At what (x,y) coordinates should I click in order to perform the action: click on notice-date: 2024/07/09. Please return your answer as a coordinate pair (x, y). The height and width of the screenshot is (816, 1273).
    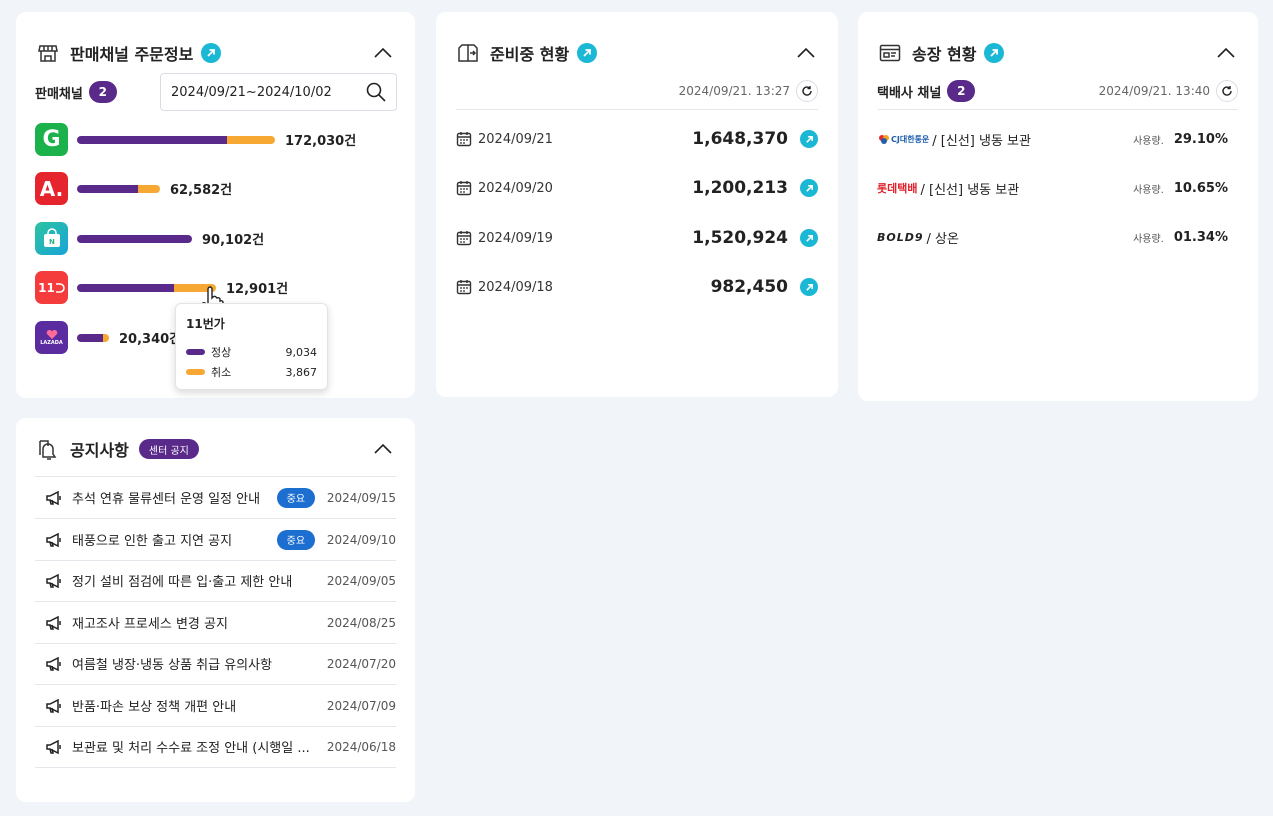
    Looking at the image, I should click on (361, 705).